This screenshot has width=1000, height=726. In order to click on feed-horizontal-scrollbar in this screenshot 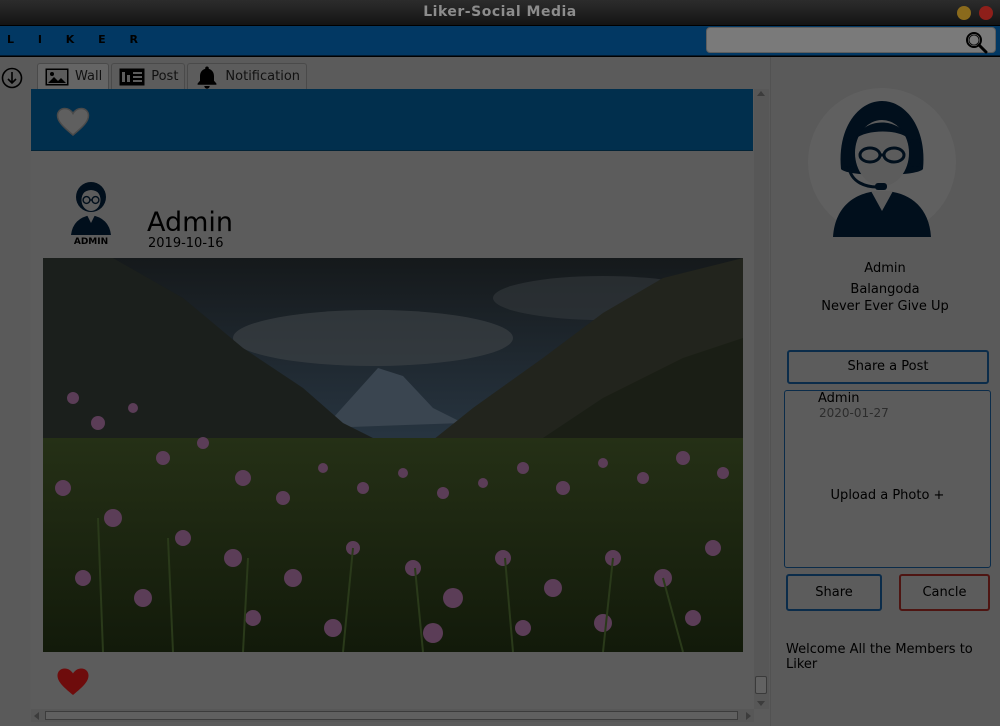, I will do `click(392, 715)`.